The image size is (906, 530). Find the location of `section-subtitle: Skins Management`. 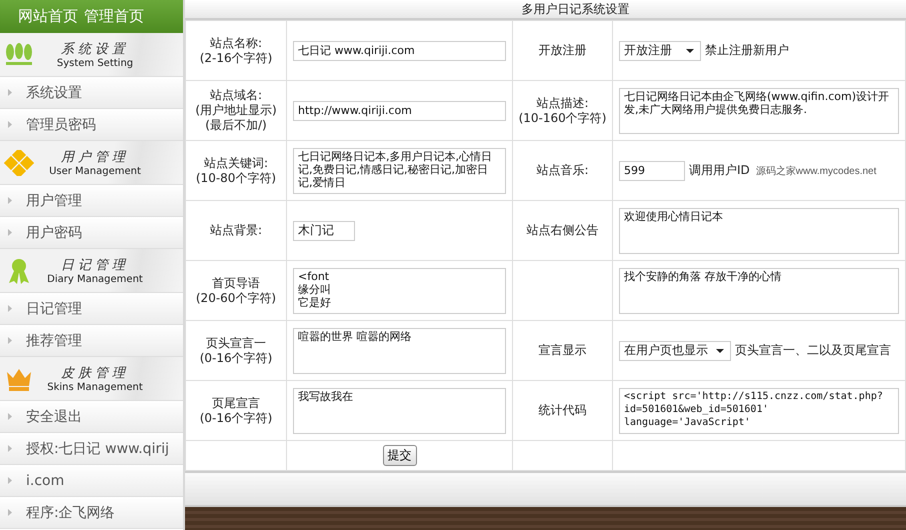

section-subtitle: Skins Management is located at coordinates (95, 387).